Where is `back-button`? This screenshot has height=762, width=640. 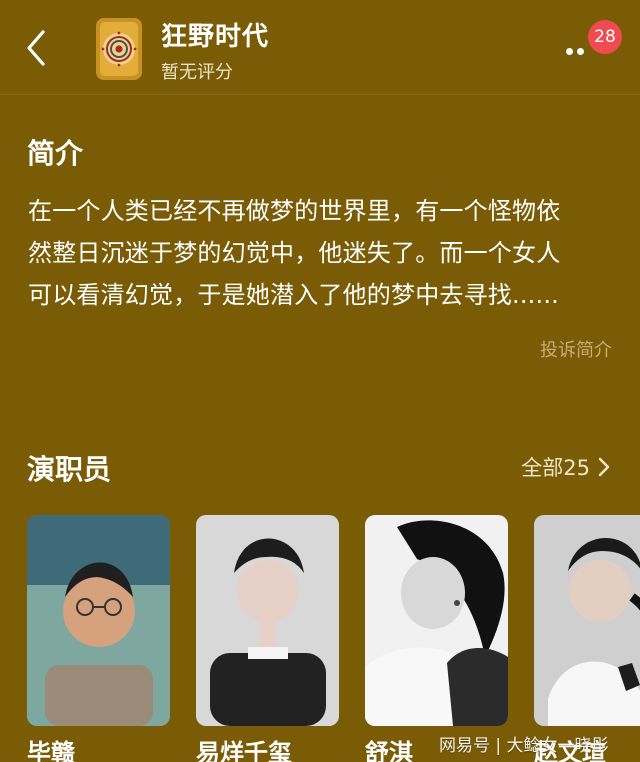 back-button is located at coordinates (36, 48).